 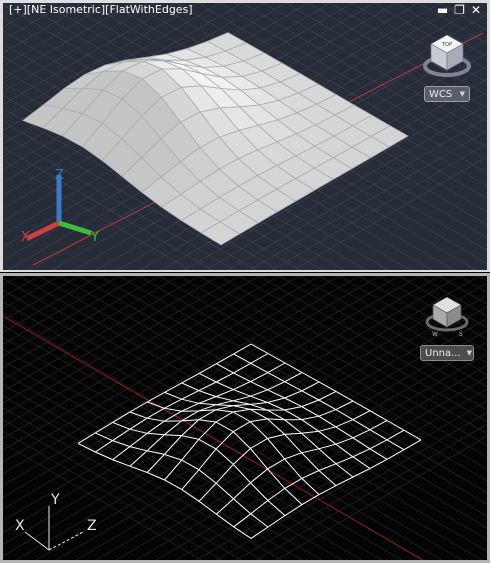 I want to click on minimize-icon: ▬, so click(x=442, y=10).